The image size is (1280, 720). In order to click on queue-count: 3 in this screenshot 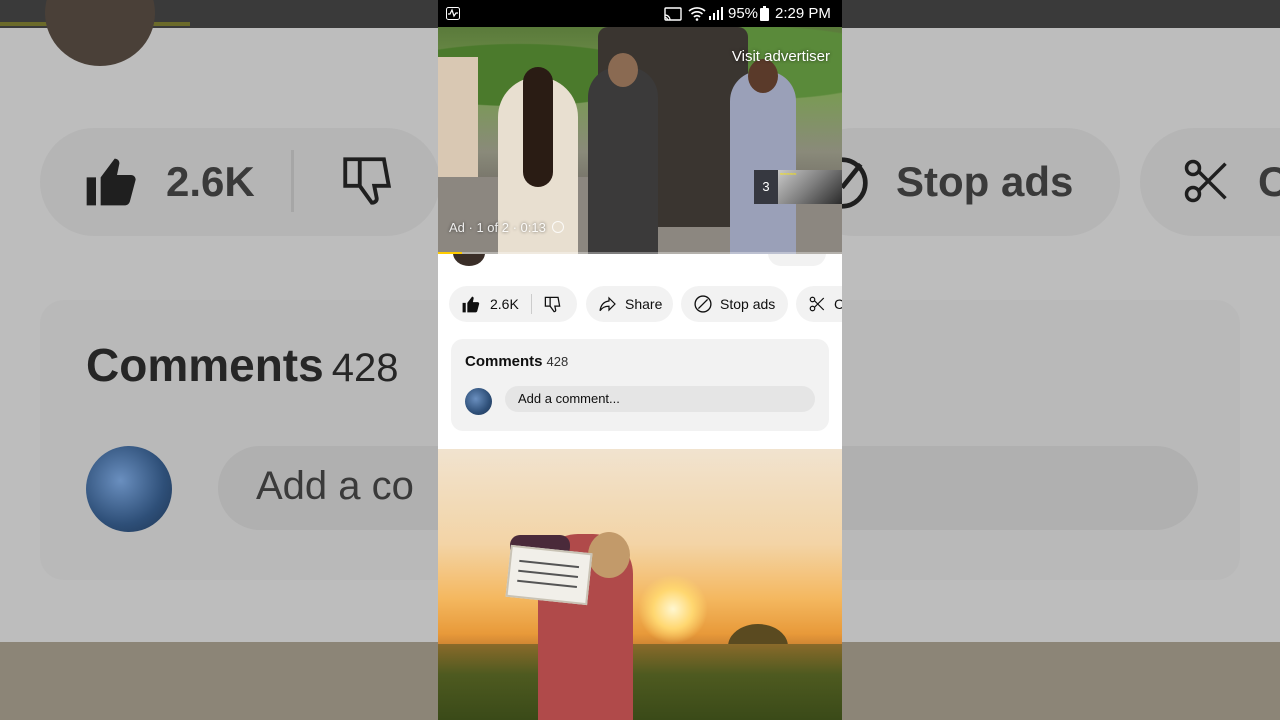, I will do `click(766, 187)`.